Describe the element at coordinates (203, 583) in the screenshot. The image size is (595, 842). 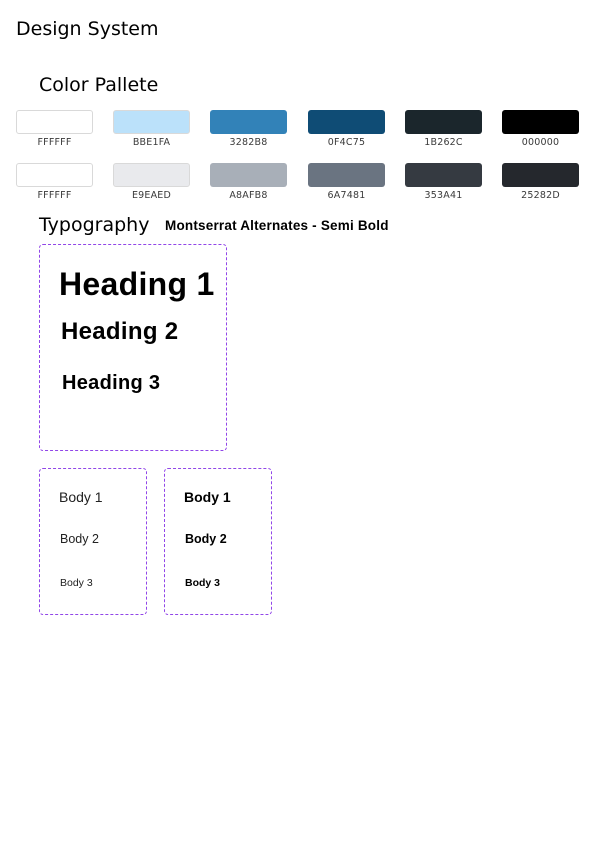
I see `body-3-bold-sample: Body 3` at that location.